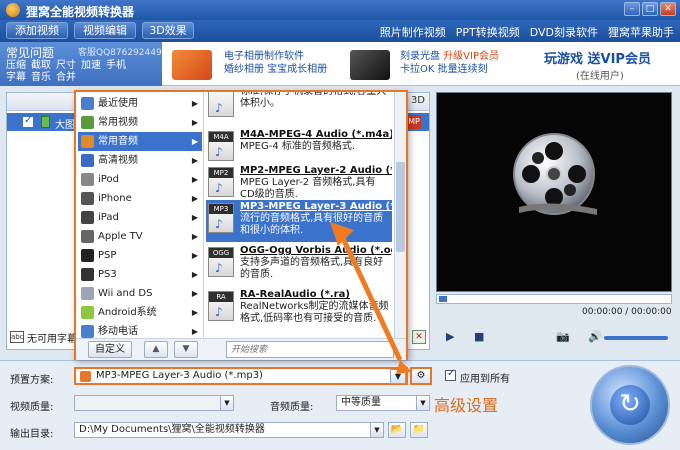 The width and height of the screenshot is (680, 450). Describe the element at coordinates (668, 9) in the screenshot. I see `close-icon: ✕` at that location.